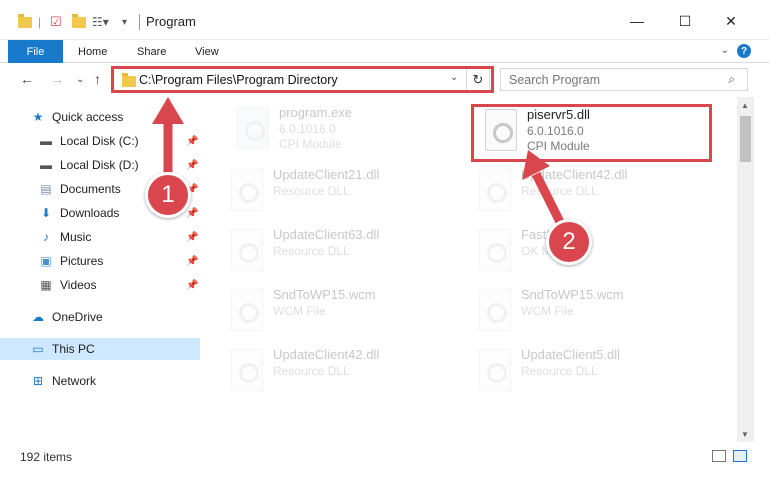  What do you see at coordinates (79, 22) in the screenshot?
I see `new-folder-icon` at bounding box center [79, 22].